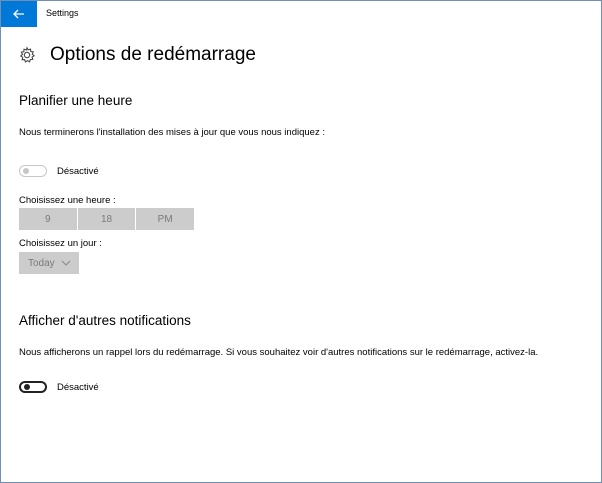 Image resolution: width=602 pixels, height=483 pixels. What do you see at coordinates (153, 54) in the screenshot?
I see `page-title: Options de redémarrage` at bounding box center [153, 54].